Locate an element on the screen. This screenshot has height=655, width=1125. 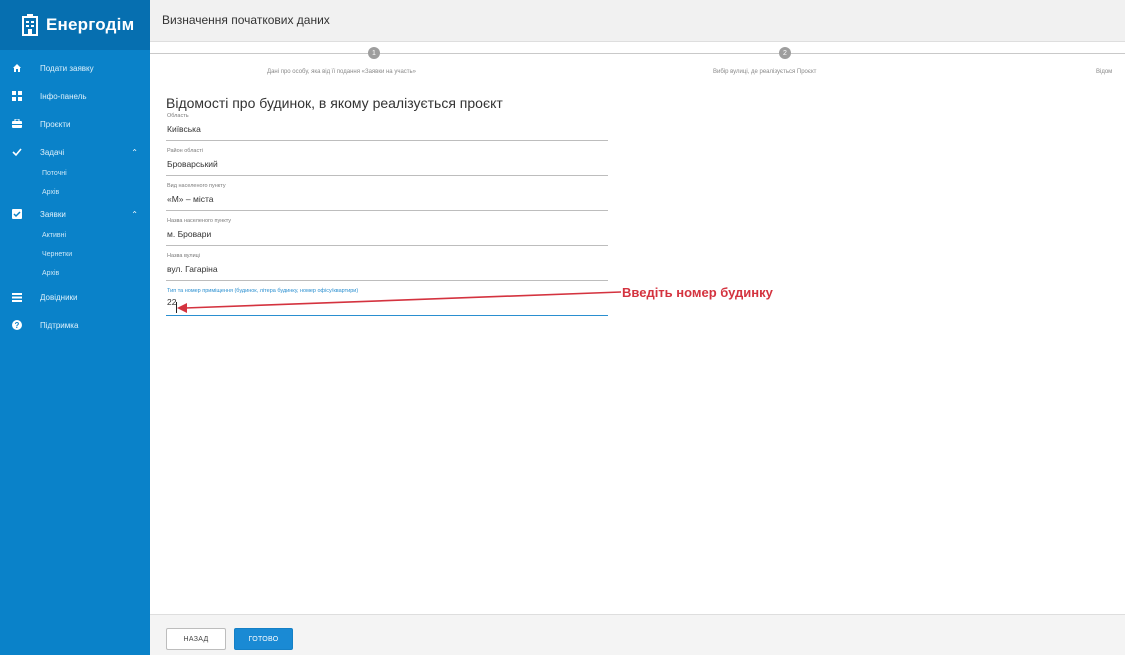
annotation-arrow is located at coordinates (399, 302).